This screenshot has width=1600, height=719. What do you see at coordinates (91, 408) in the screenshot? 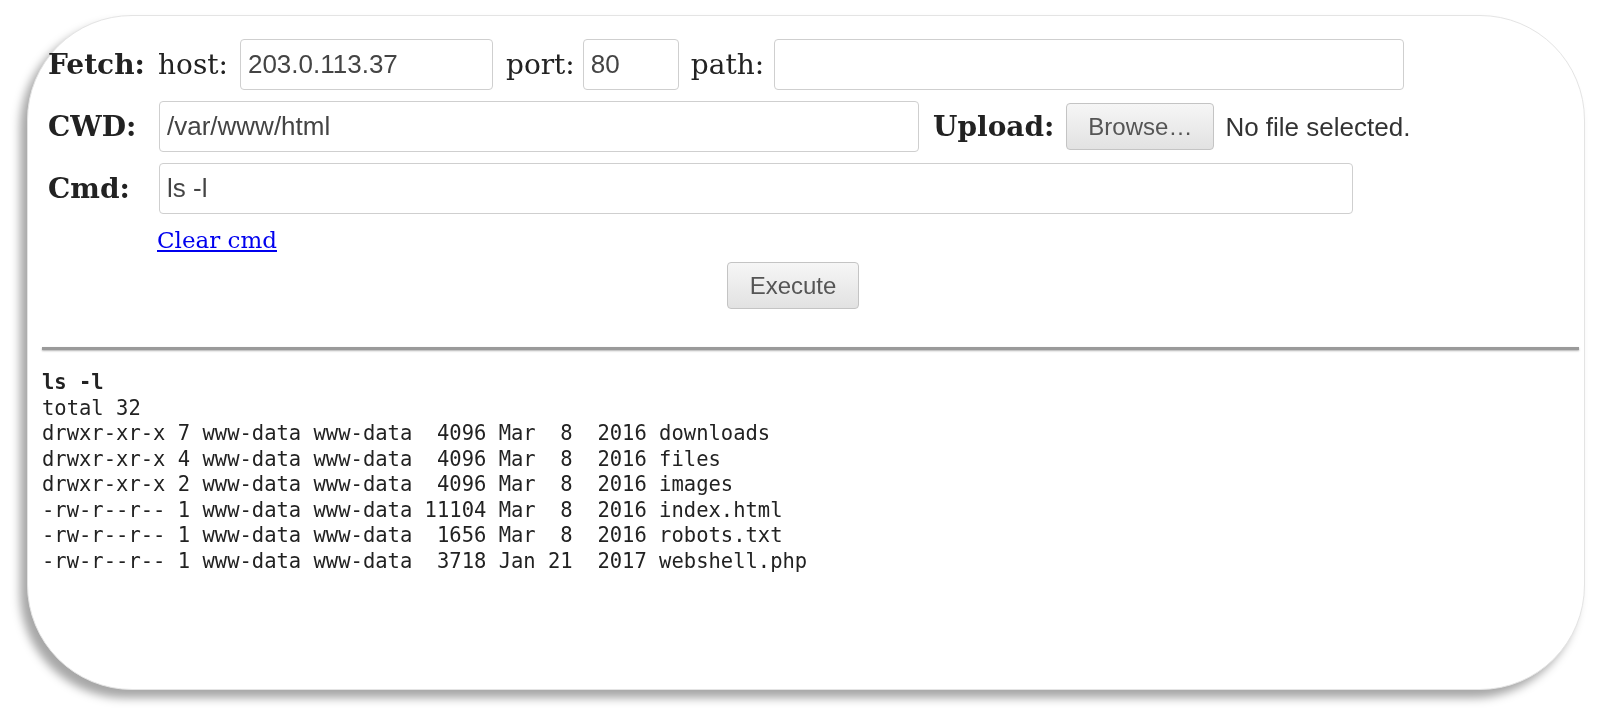
I see `output-line: total 32` at bounding box center [91, 408].